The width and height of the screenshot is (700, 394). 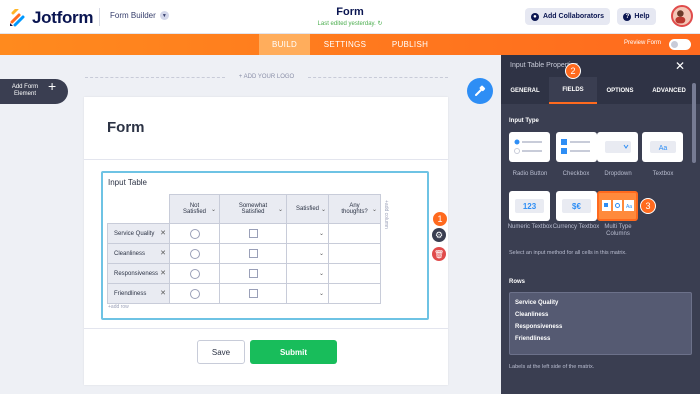 I want to click on preview-form-toggle, so click(x=680, y=44).